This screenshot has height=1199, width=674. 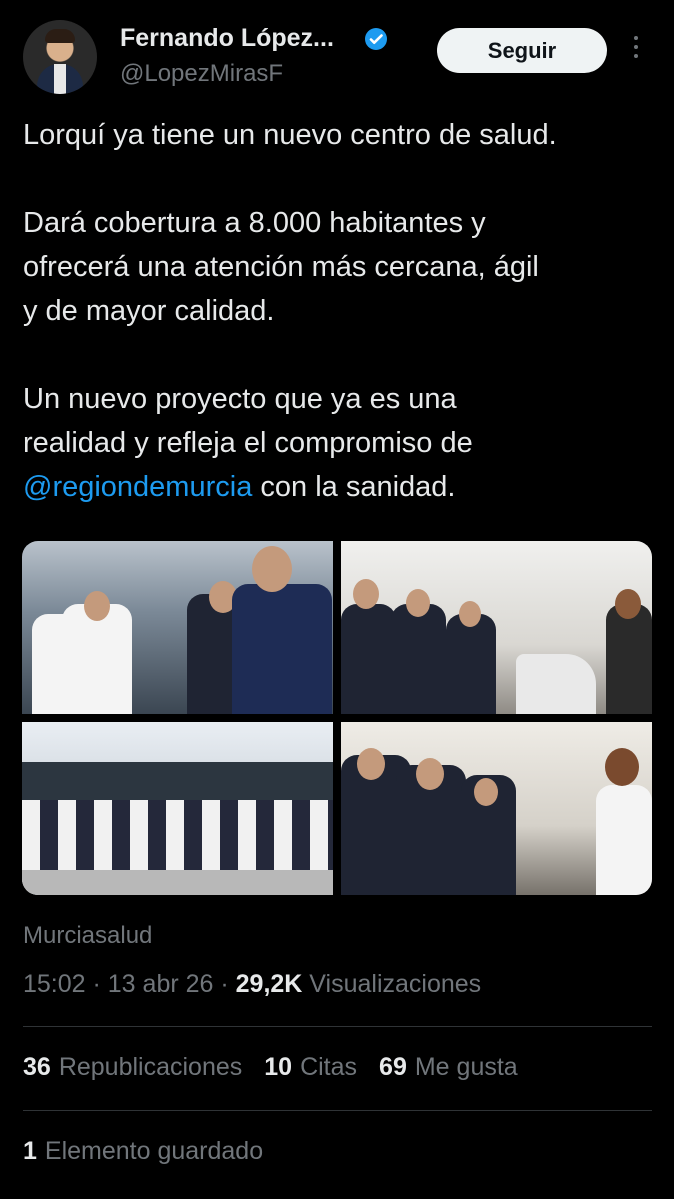 I want to click on mention-link: @regiondemurcia, so click(x=137, y=487).